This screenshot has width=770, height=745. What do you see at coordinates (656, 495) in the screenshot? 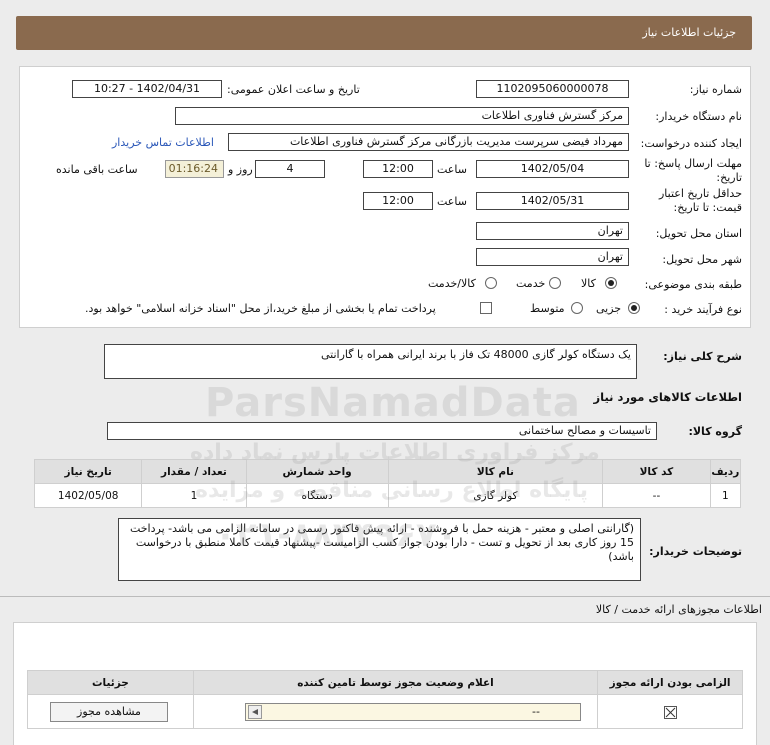
I see `cell-code: --` at bounding box center [656, 495].